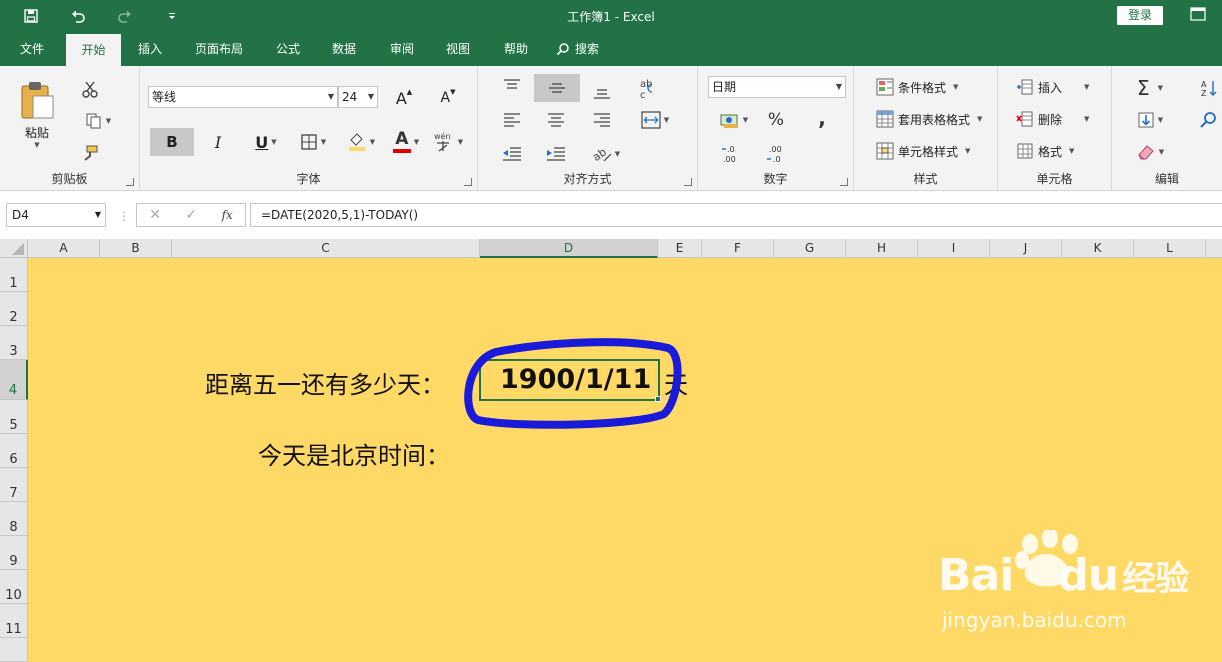 Image resolution: width=1222 pixels, height=662 pixels. Describe the element at coordinates (130, 182) in the screenshot. I see `clipboard-launcher-icon` at that location.